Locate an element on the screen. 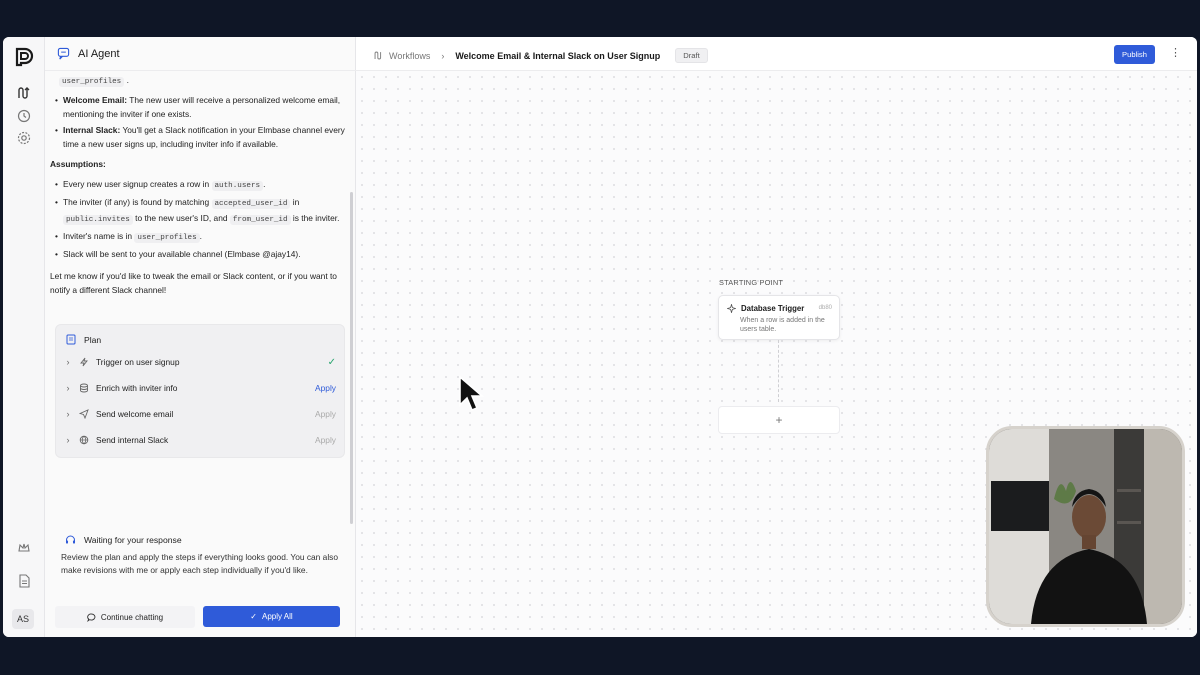 The image size is (1200, 675). plan-step-enrich: › Enrich with inviter info Apply is located at coordinates (201, 388).